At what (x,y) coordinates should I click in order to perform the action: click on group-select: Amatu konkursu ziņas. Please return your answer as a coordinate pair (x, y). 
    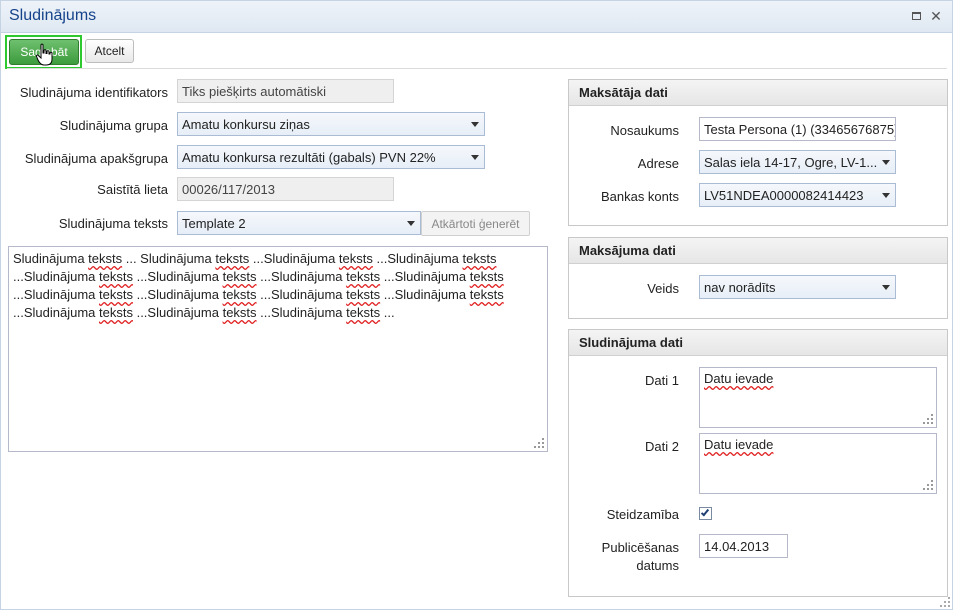
    Looking at the image, I should click on (331, 124).